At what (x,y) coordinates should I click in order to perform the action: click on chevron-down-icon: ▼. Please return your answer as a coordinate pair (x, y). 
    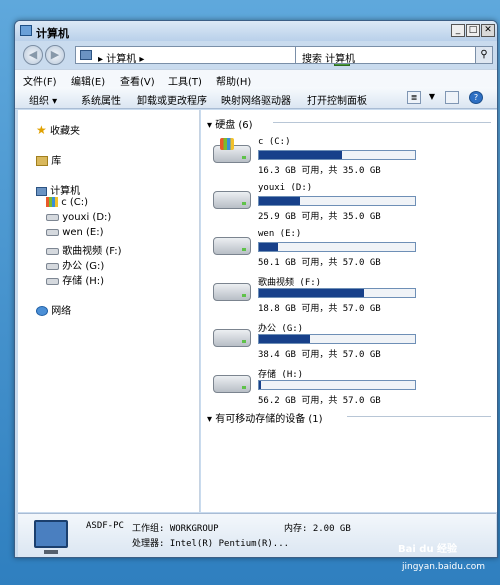
    Looking at the image, I should click on (432, 97).